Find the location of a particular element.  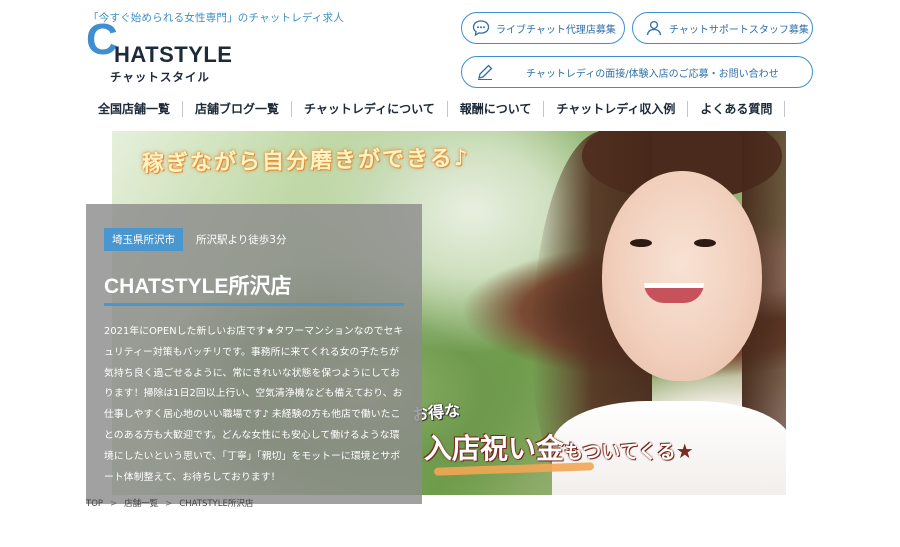

logo-wordmark: HATSTYLE is located at coordinates (173, 54).